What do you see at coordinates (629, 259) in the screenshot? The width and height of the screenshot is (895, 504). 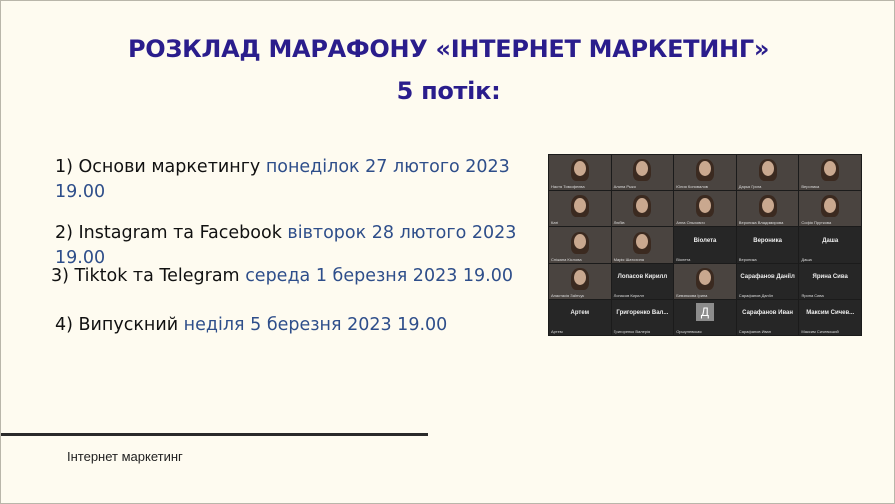 I see `participant-name-label: Марія Шатохина` at bounding box center [629, 259].